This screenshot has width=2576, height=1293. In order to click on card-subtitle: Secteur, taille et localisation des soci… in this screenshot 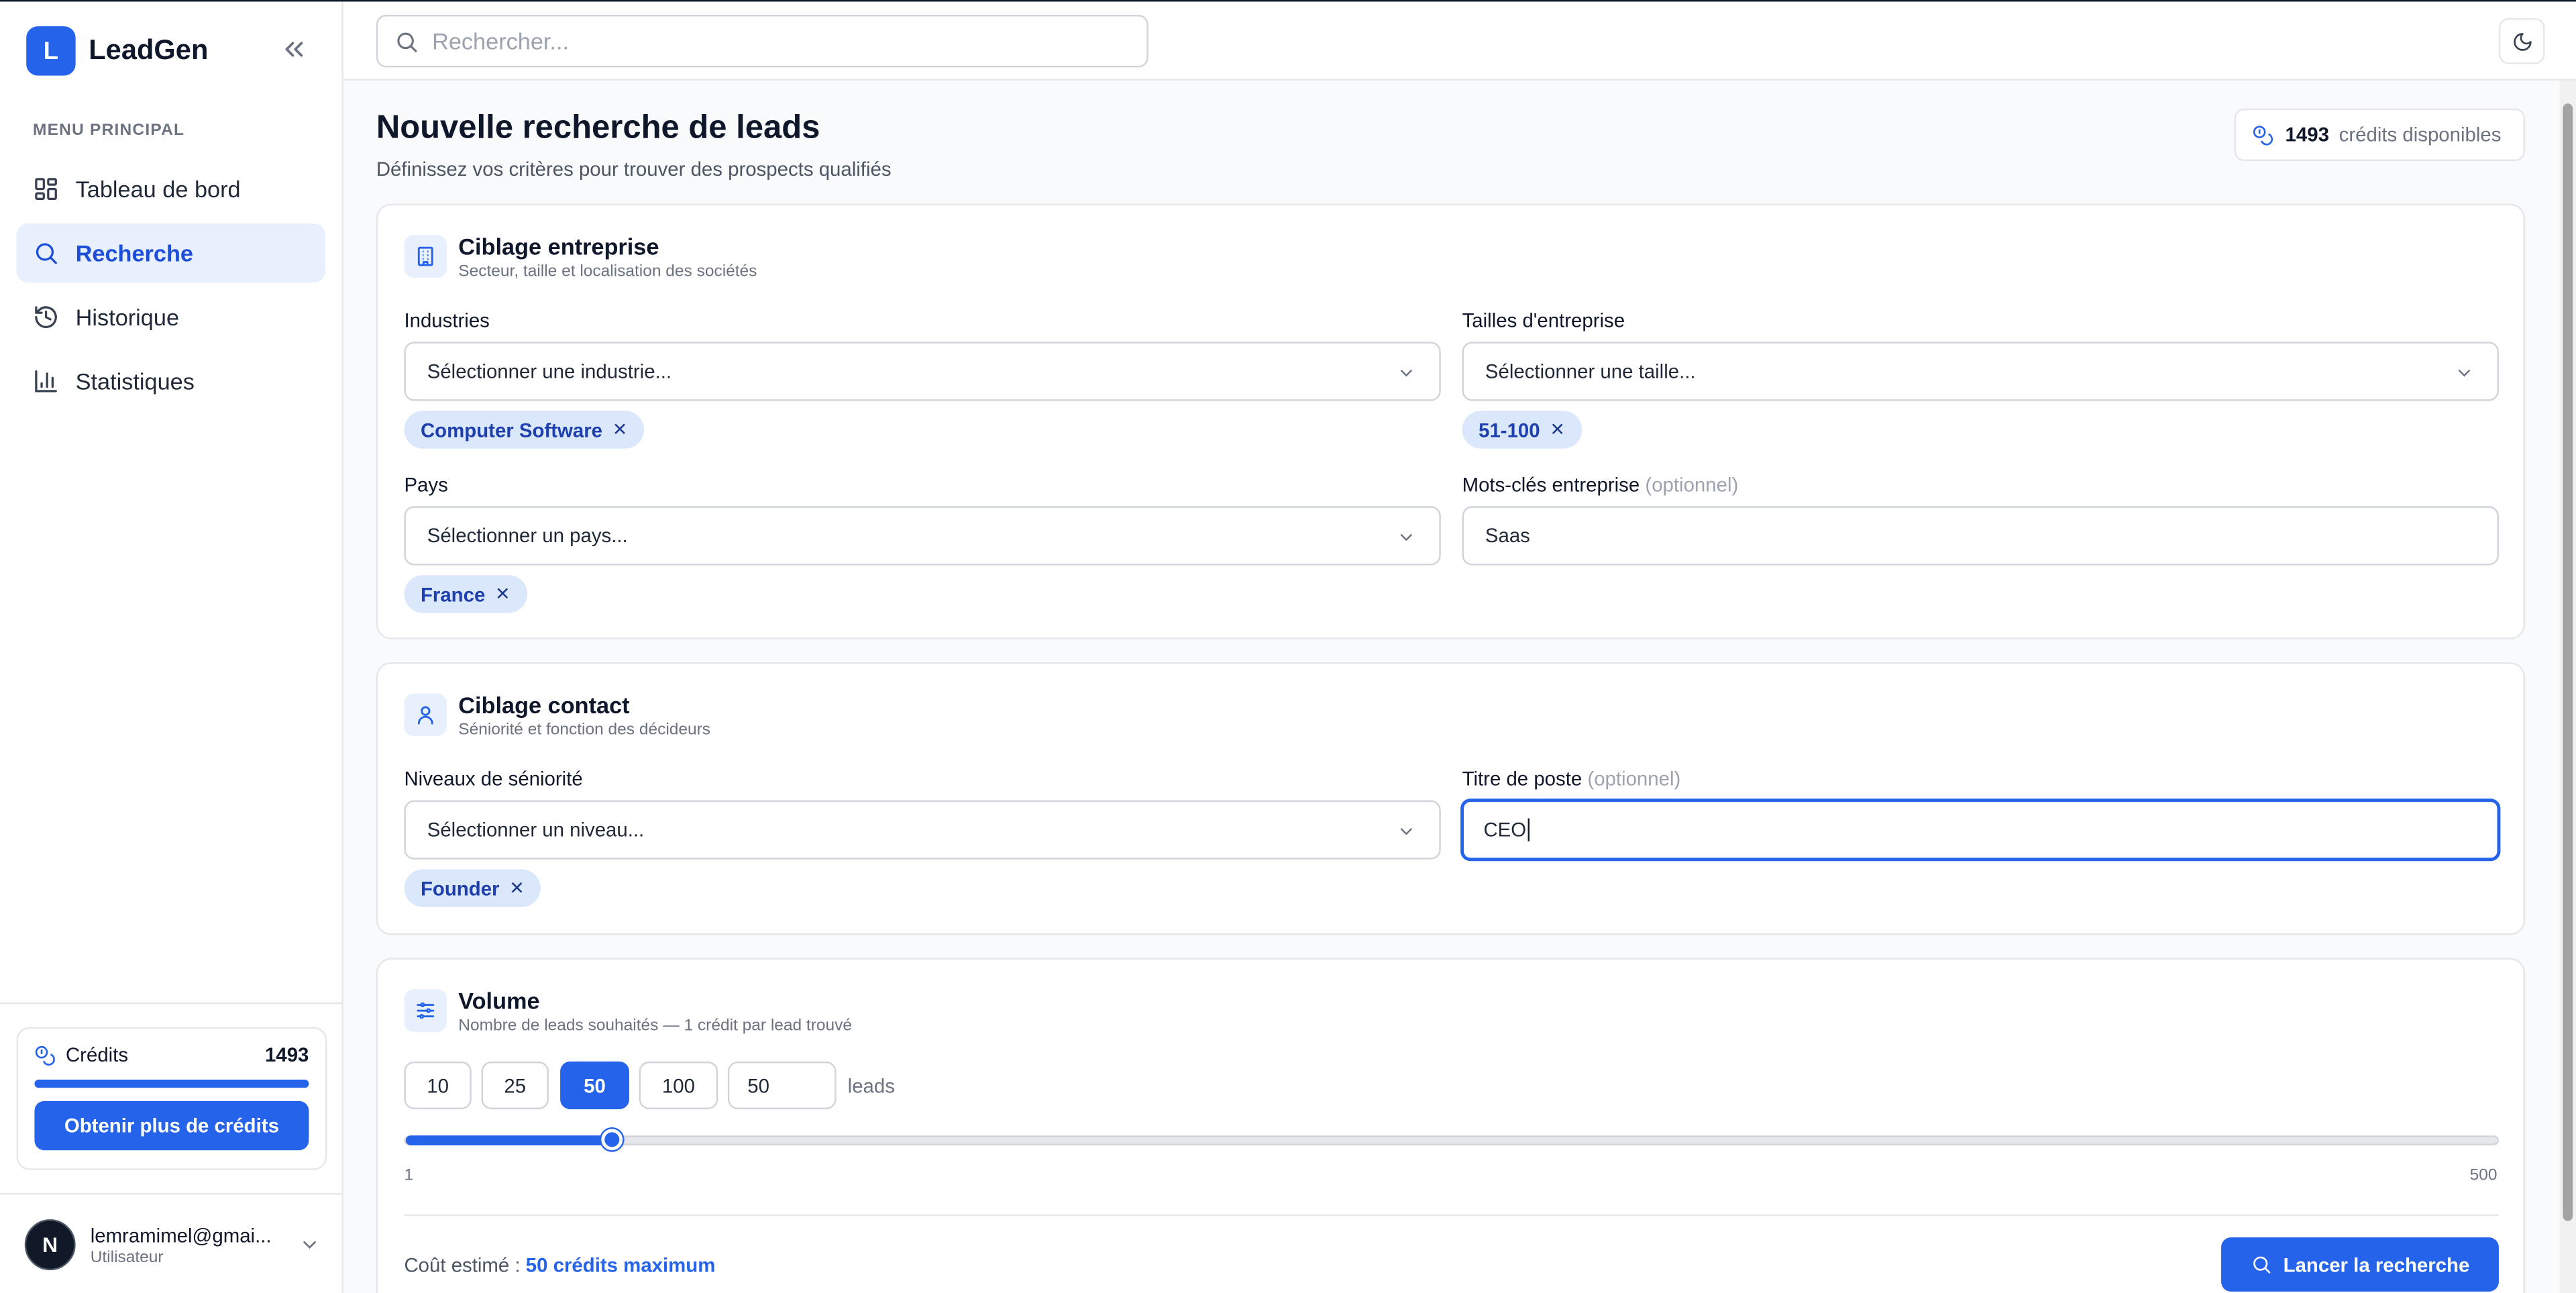, I will do `click(607, 271)`.